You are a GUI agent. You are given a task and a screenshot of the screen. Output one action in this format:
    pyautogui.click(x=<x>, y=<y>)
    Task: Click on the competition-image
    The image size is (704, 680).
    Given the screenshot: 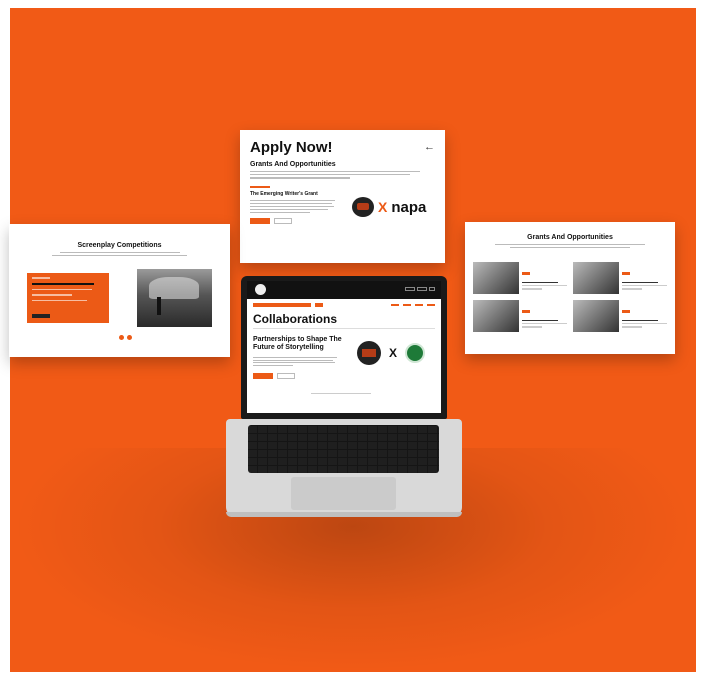 What is the action you would take?
    pyautogui.click(x=174, y=298)
    